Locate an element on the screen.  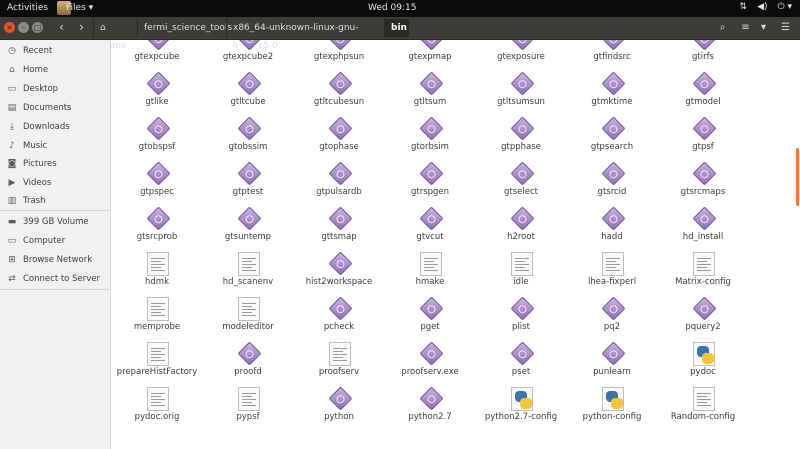
file-item: python-config is located at coordinates (612, 409).